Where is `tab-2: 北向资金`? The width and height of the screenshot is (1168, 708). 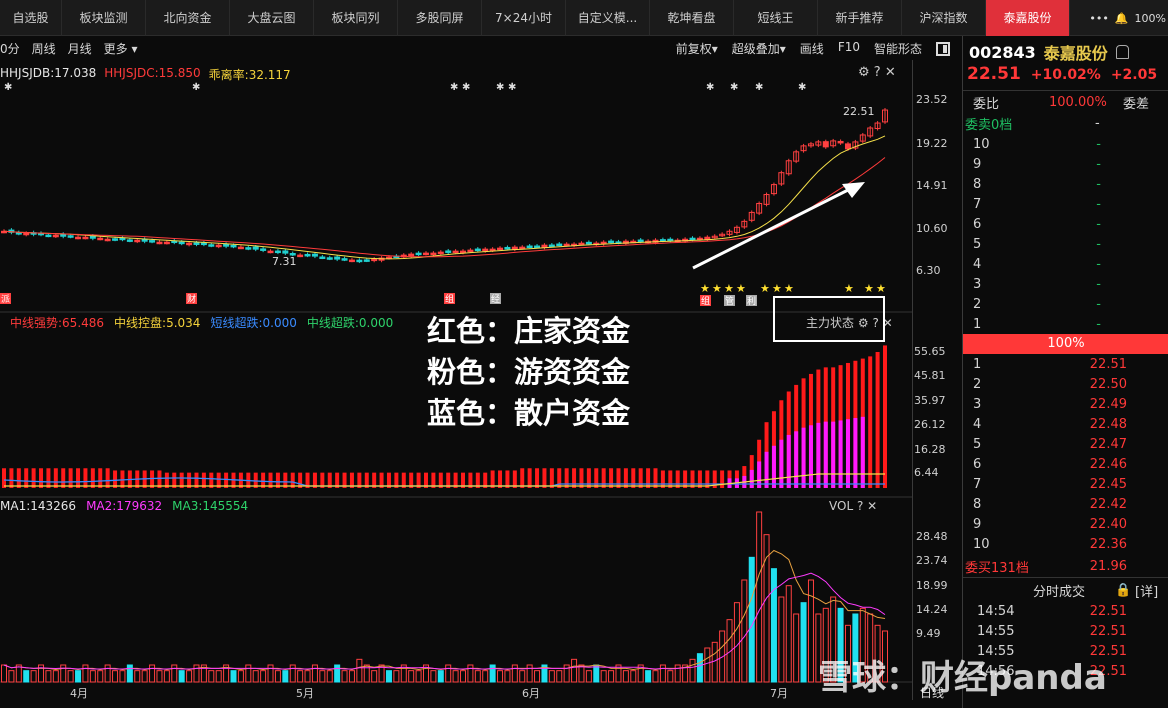 tab-2: 北向资金 is located at coordinates (188, 18).